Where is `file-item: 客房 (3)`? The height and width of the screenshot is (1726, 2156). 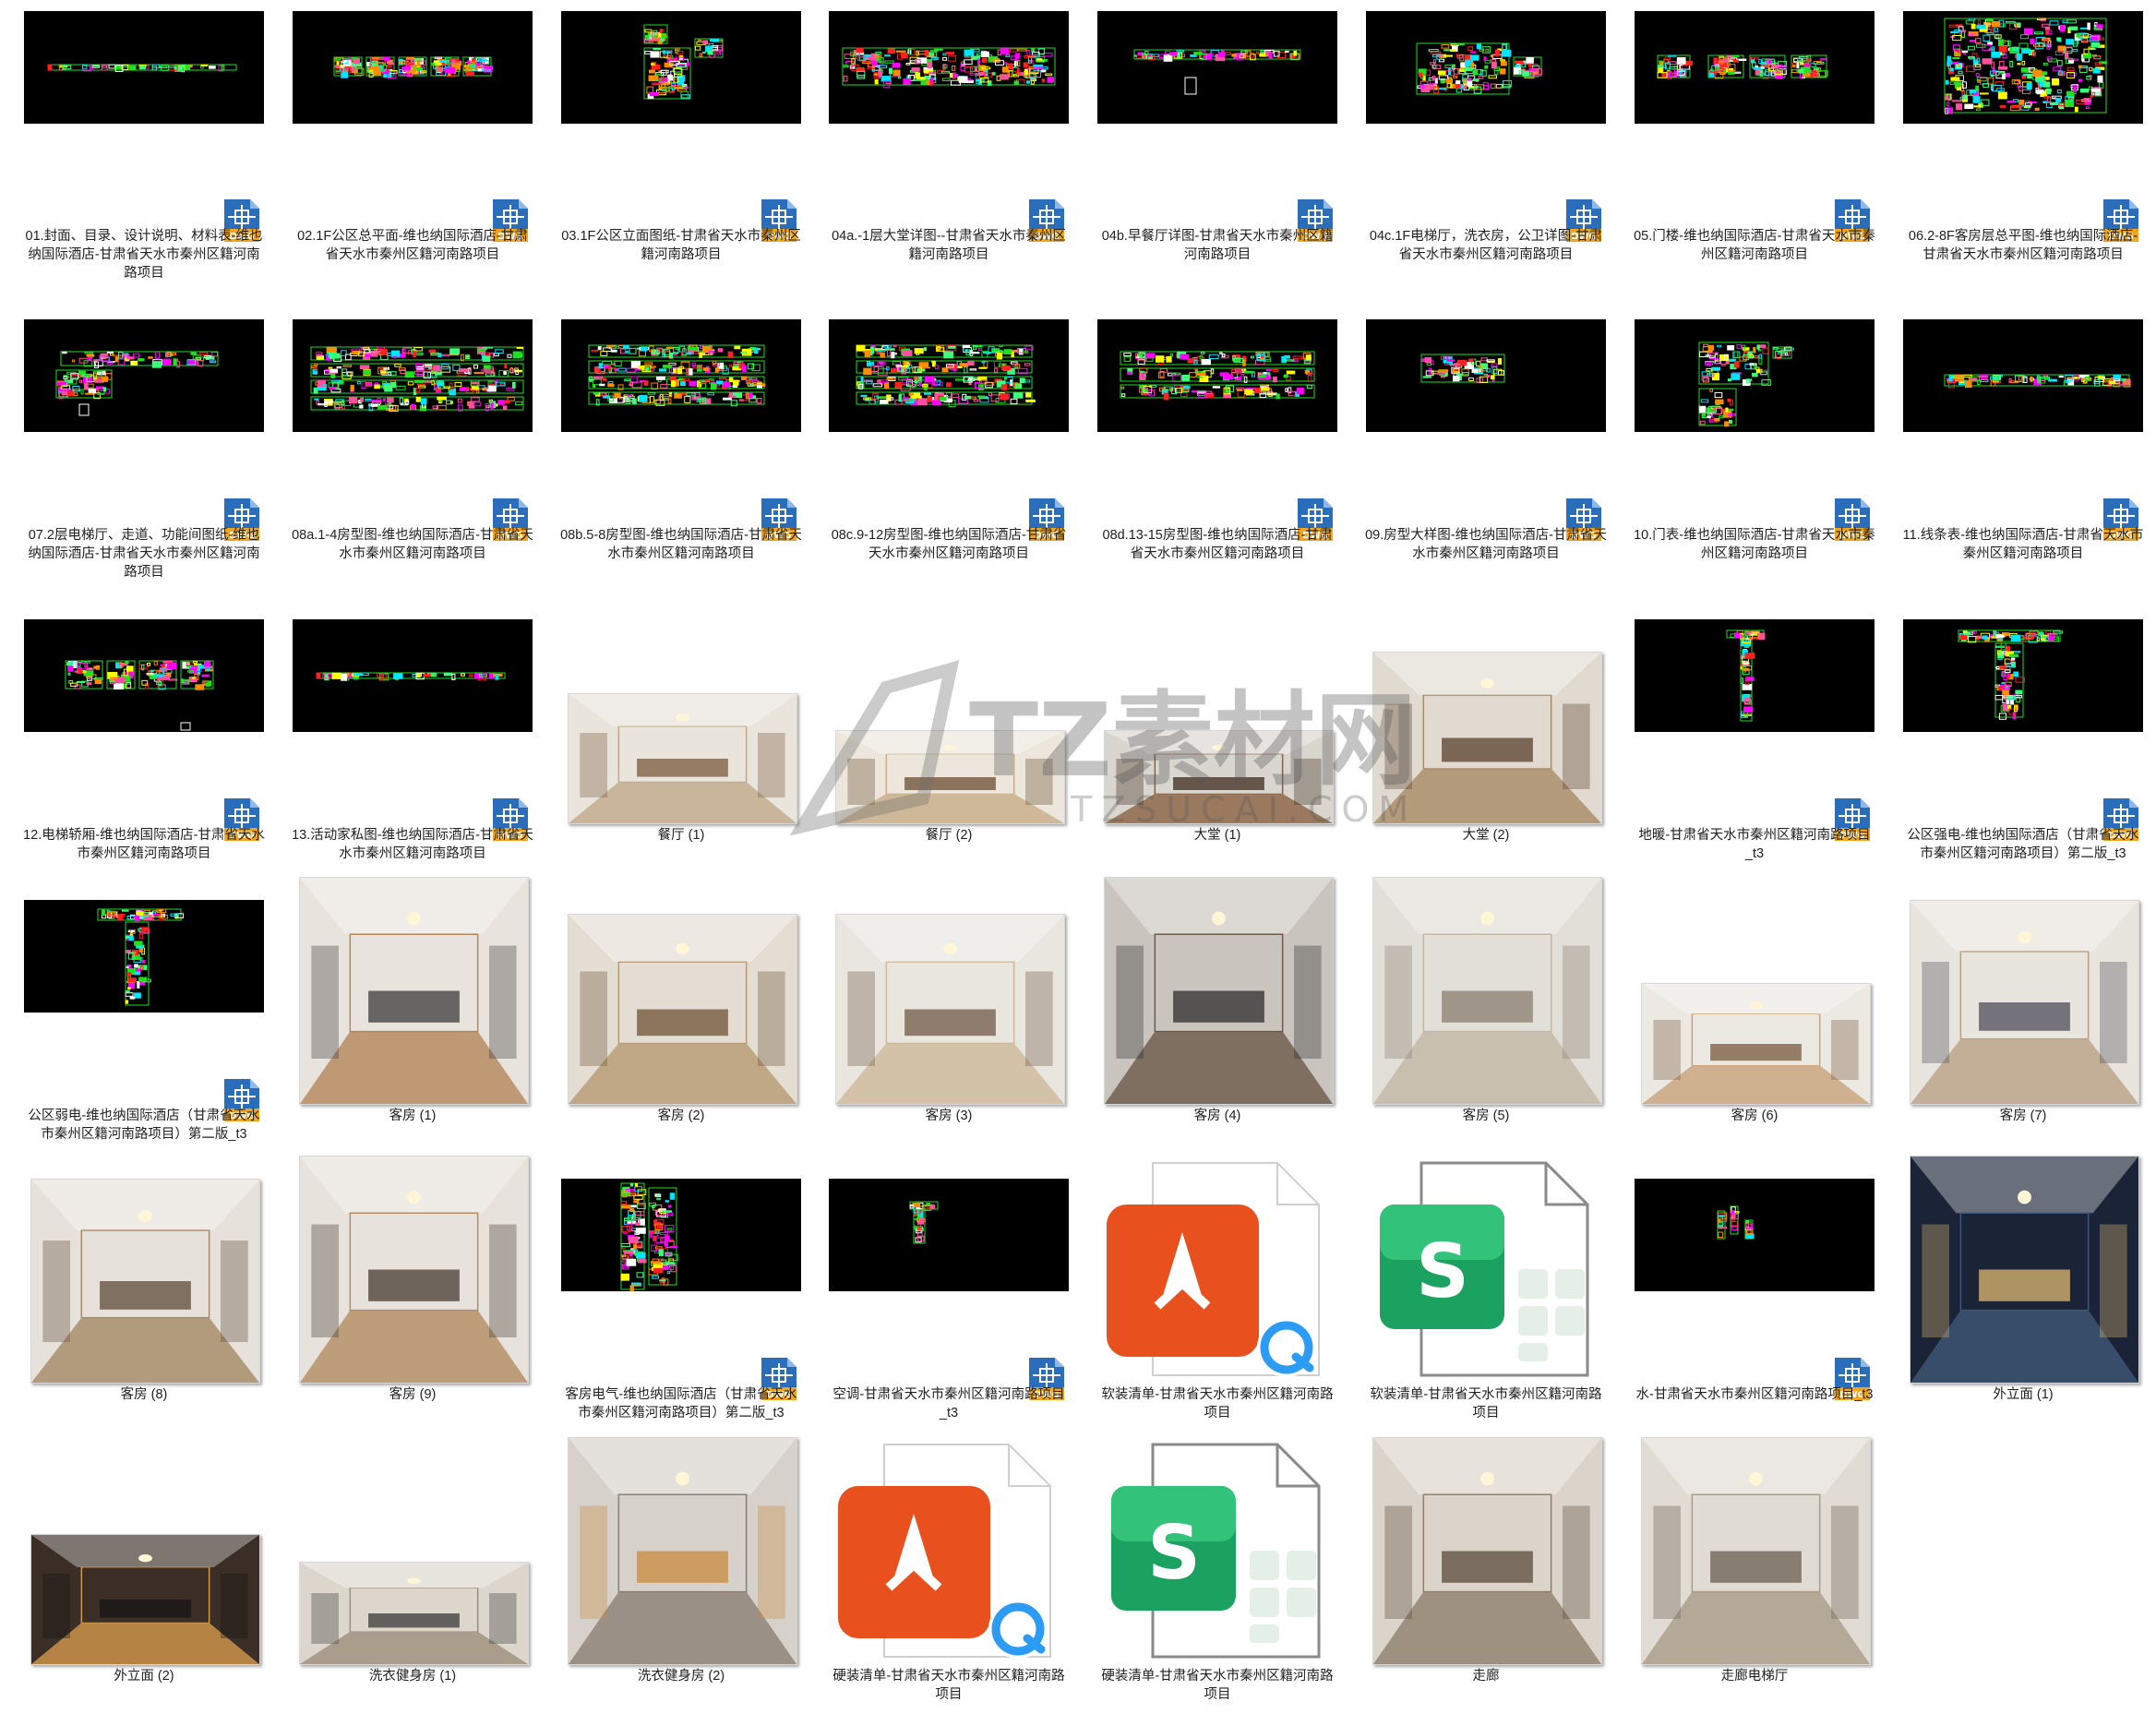 file-item: 客房 (3) is located at coordinates (948, 1027).